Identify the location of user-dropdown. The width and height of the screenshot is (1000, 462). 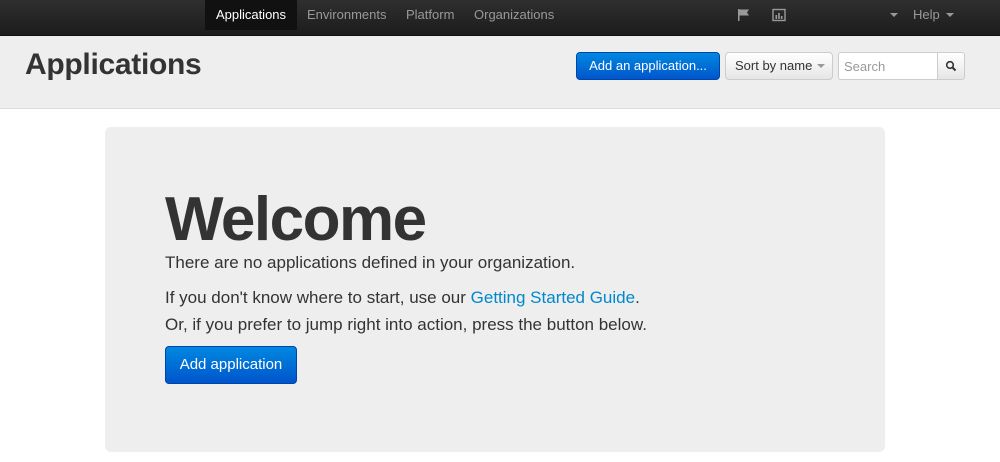
(891, 15).